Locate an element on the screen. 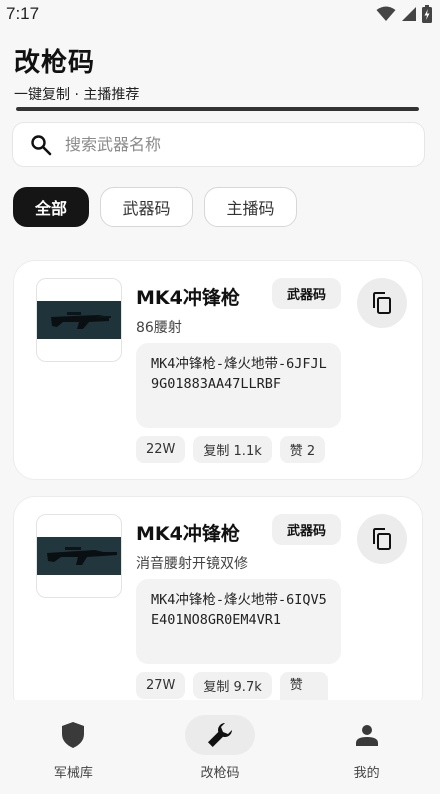 The image size is (440, 794). like-button: 赞 is located at coordinates (303, 686).